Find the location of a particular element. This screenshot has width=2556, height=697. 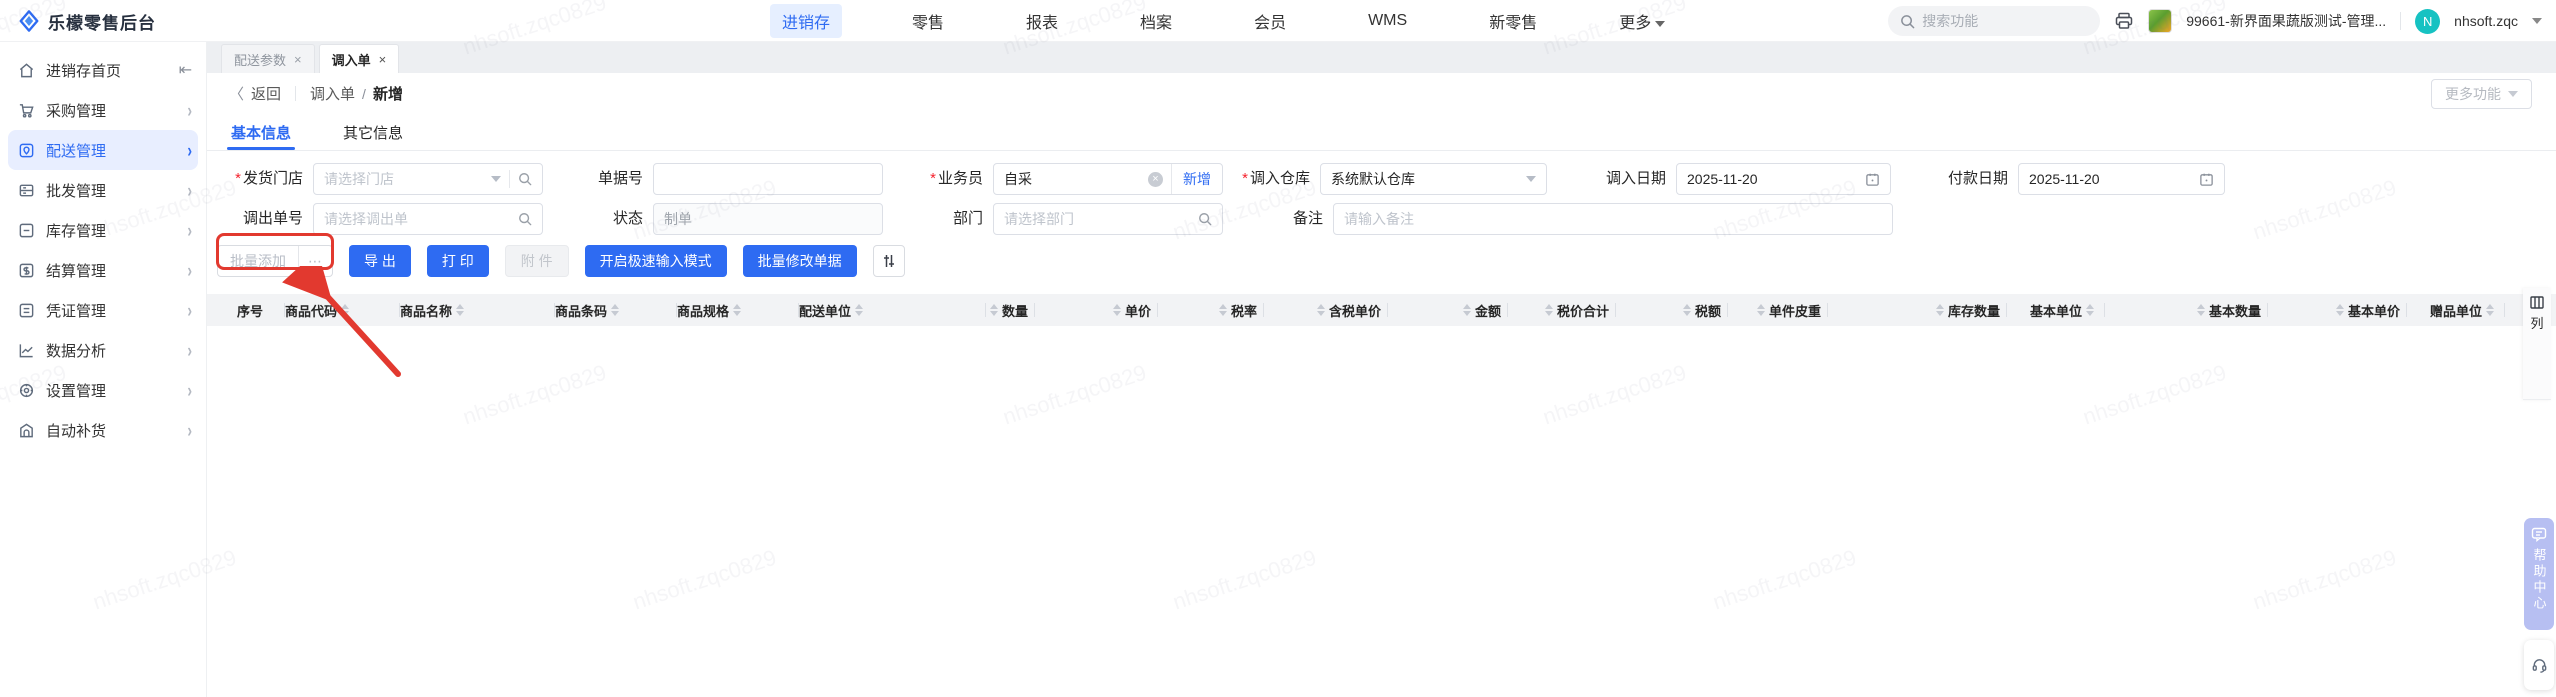

cart-icon is located at coordinates (26, 110).